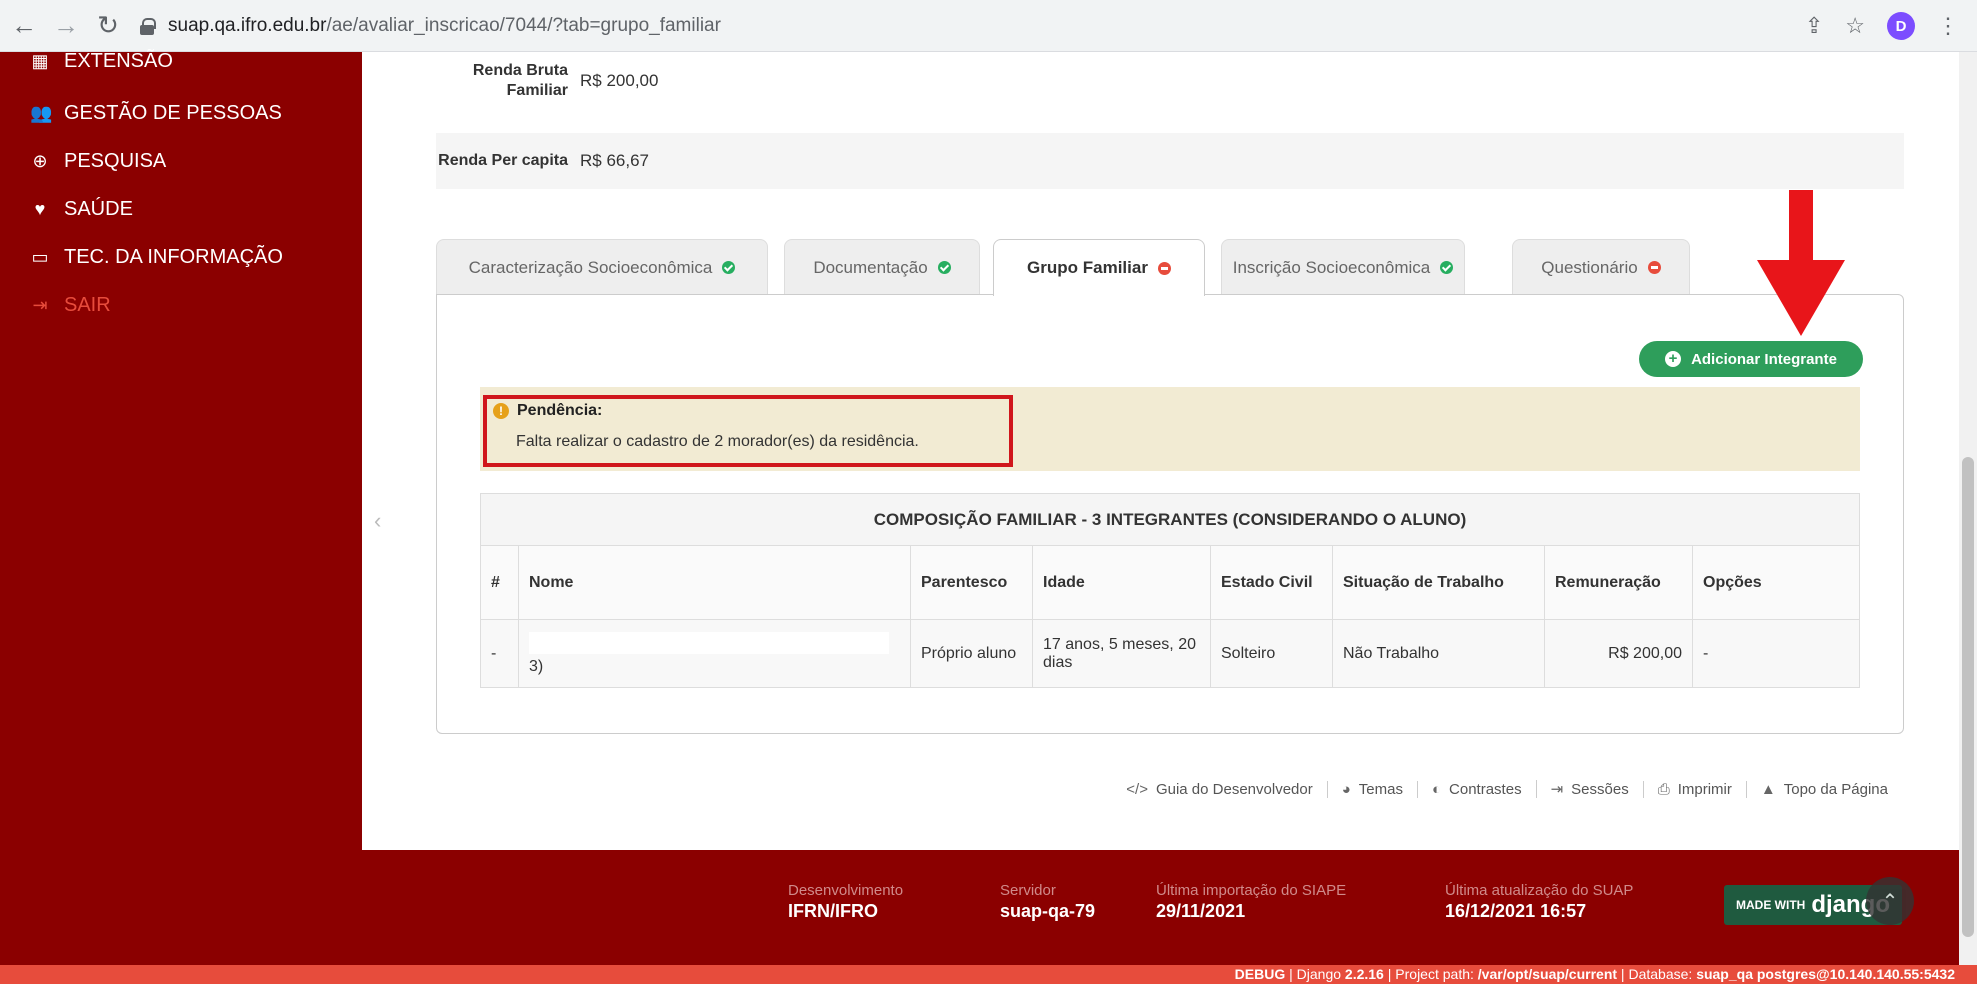 This screenshot has height=984, width=1977. What do you see at coordinates (1835, 789) in the screenshot?
I see `link-label: Topo da Página` at bounding box center [1835, 789].